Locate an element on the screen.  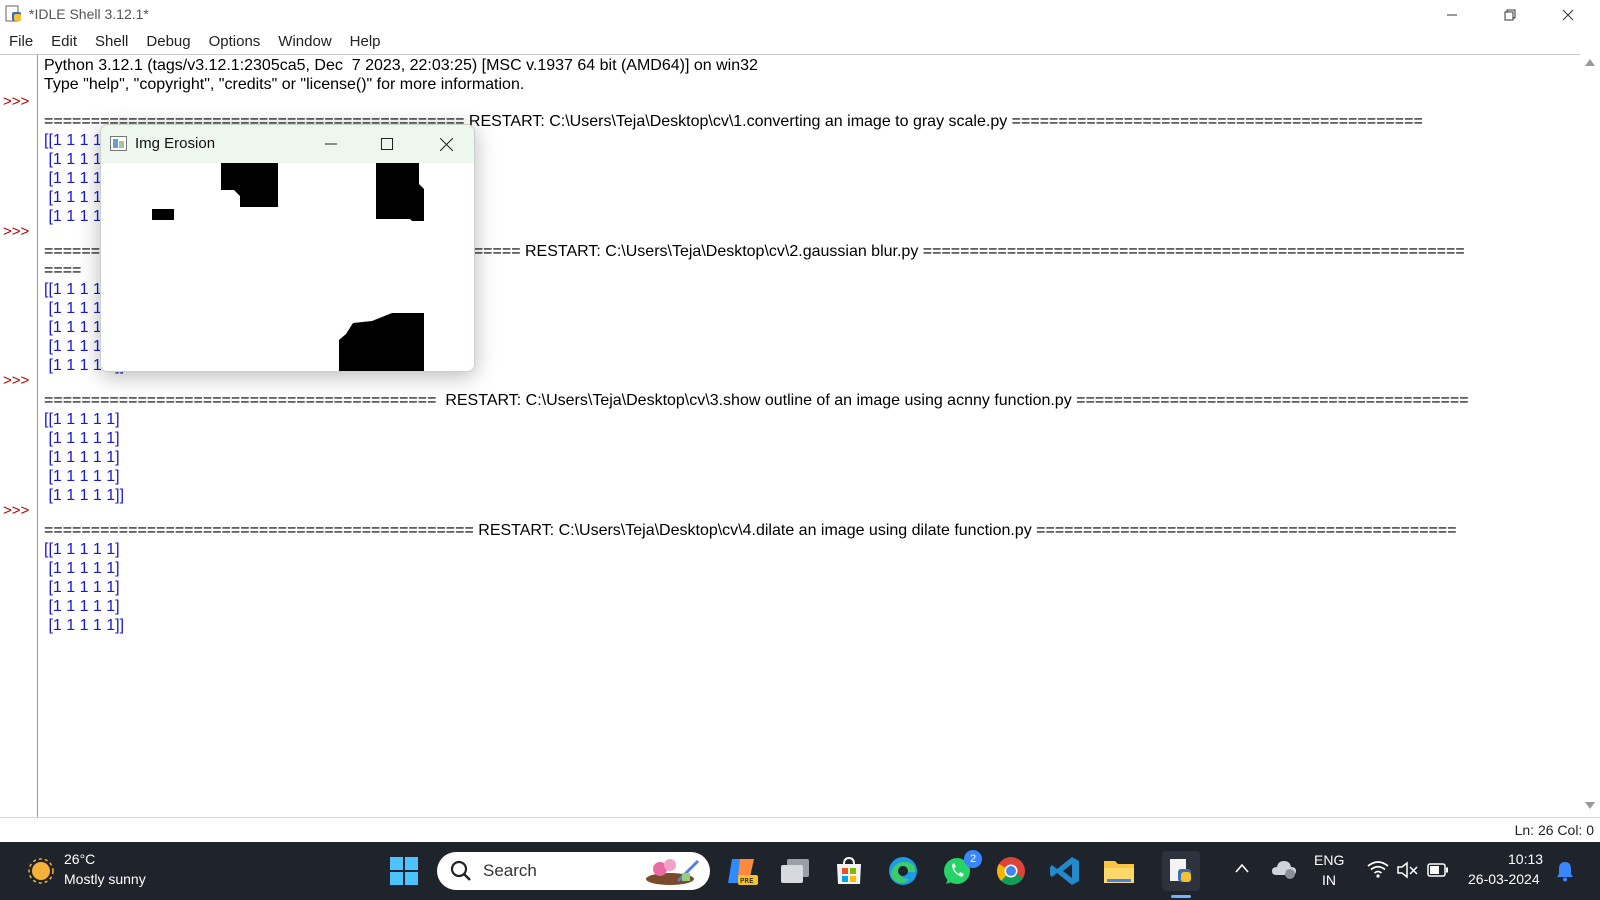
sun-weather-icon is located at coordinates (41, 871).